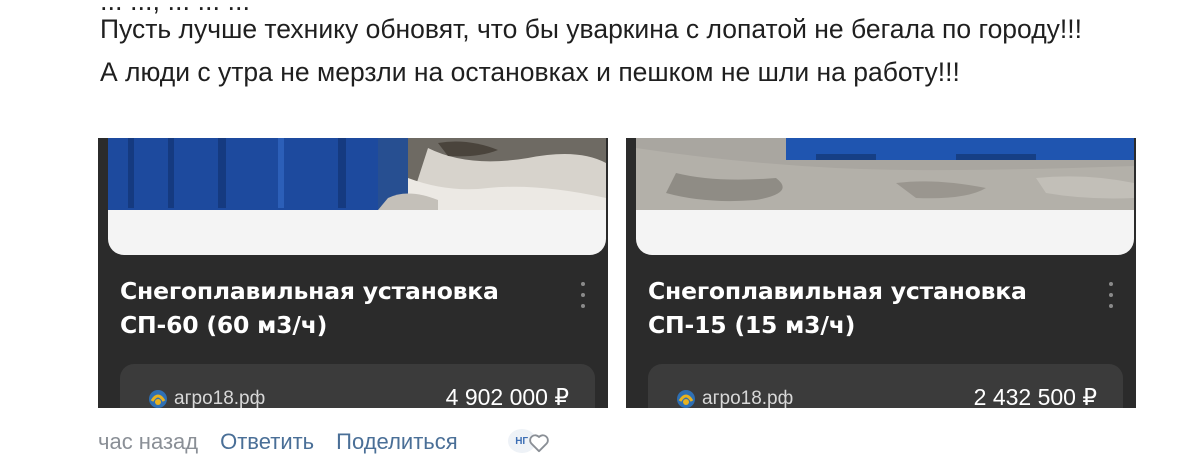  Describe the element at coordinates (327, 442) in the screenshot. I see `comment-actions: час назад Ответить Поделиться НГ` at that location.